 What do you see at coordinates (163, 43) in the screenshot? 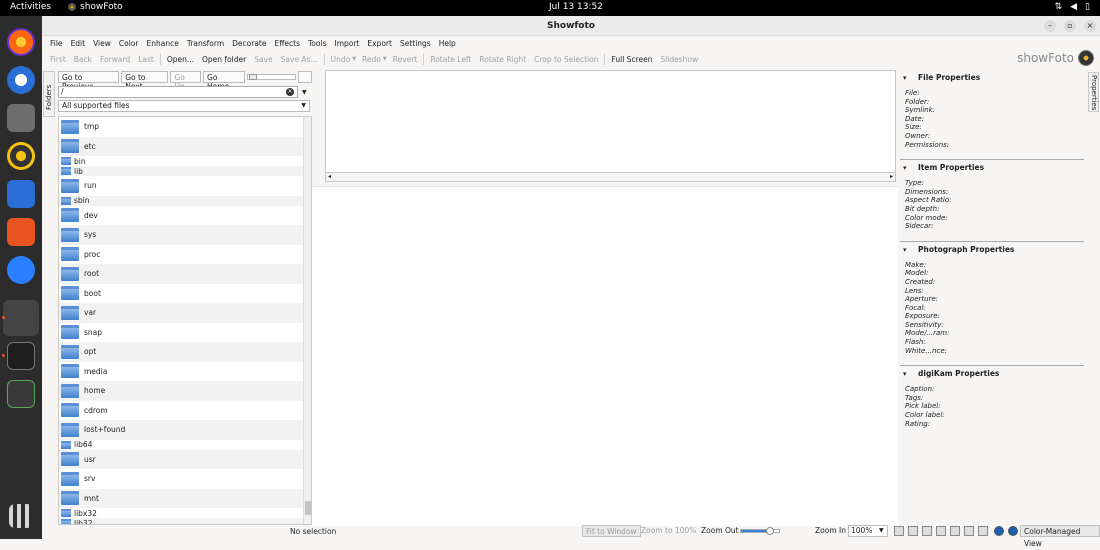
I see `menu-enhance: Enhance` at bounding box center [163, 43].